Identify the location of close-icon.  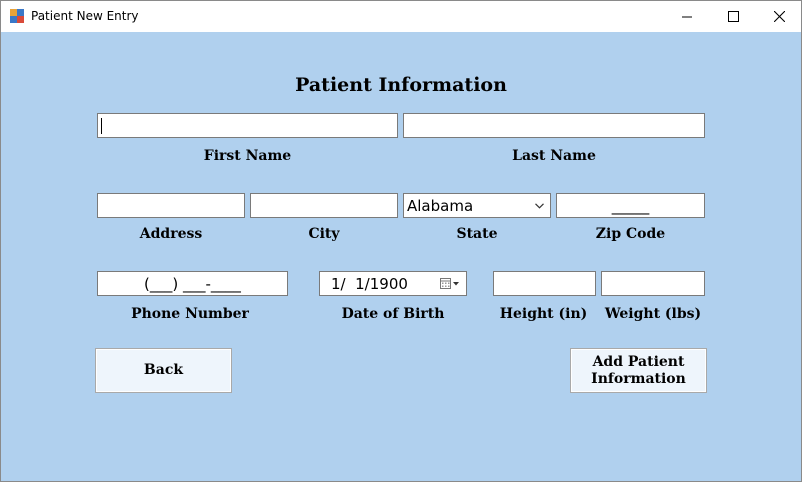
(779, 16).